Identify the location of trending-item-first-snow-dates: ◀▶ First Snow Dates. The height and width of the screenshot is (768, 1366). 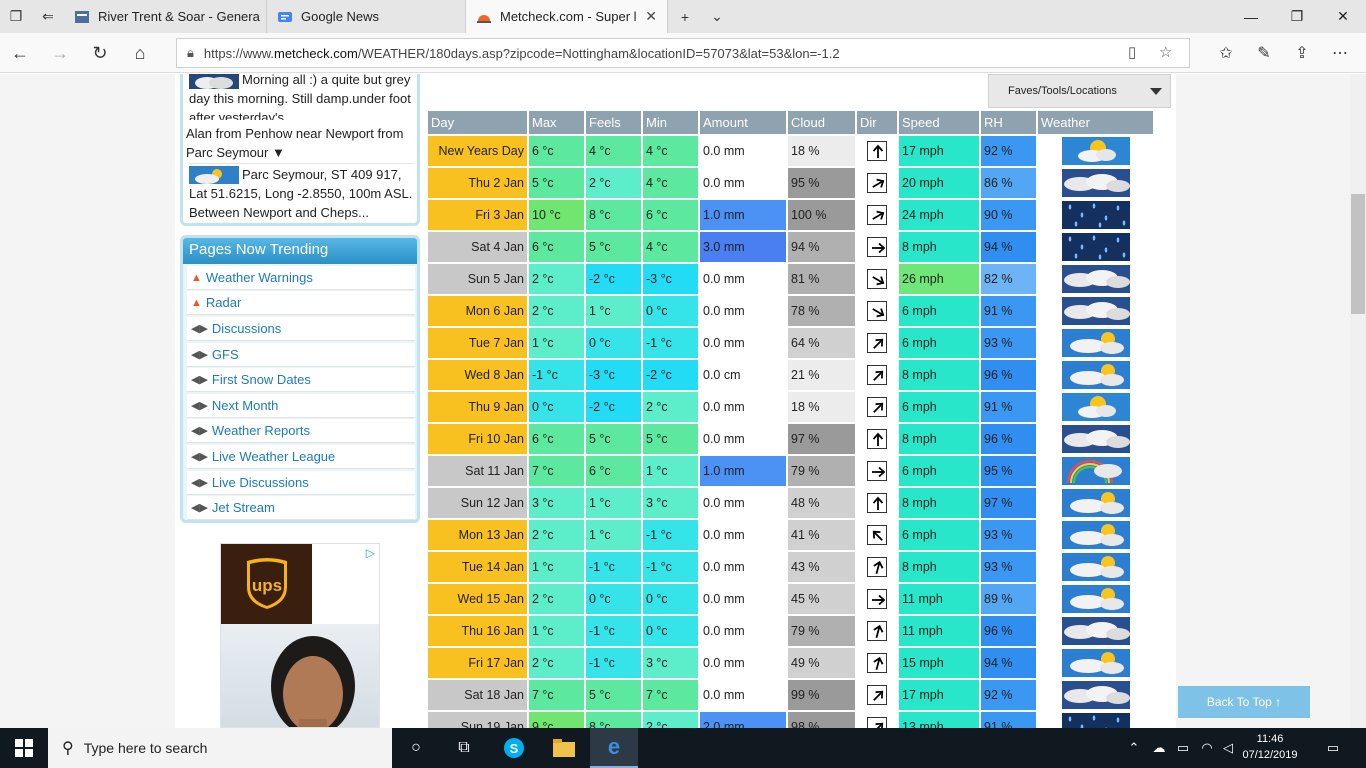
(301, 380).